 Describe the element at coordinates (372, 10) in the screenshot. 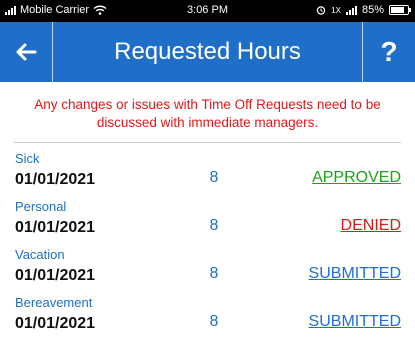

I see `battery-percent: 85%` at that location.